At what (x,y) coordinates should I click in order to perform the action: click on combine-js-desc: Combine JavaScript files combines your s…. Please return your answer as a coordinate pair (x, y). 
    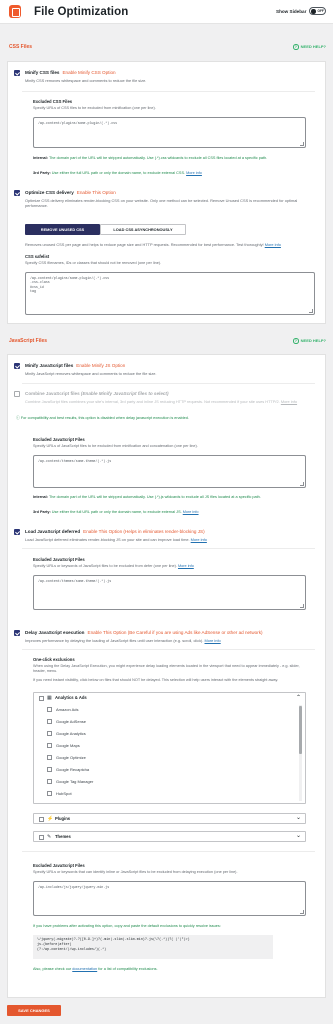
    Looking at the image, I should click on (161, 401).